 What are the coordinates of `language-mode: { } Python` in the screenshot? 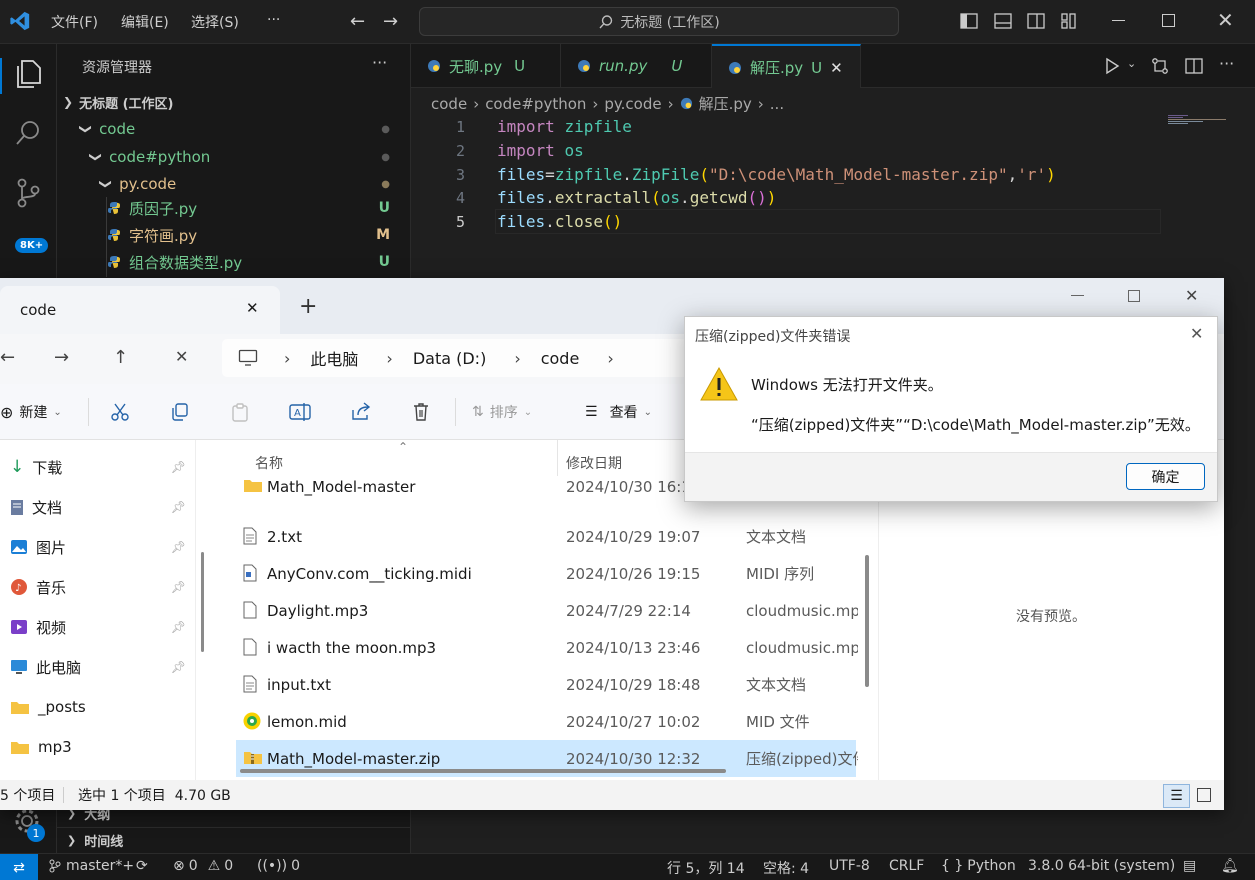 It's located at (978, 866).